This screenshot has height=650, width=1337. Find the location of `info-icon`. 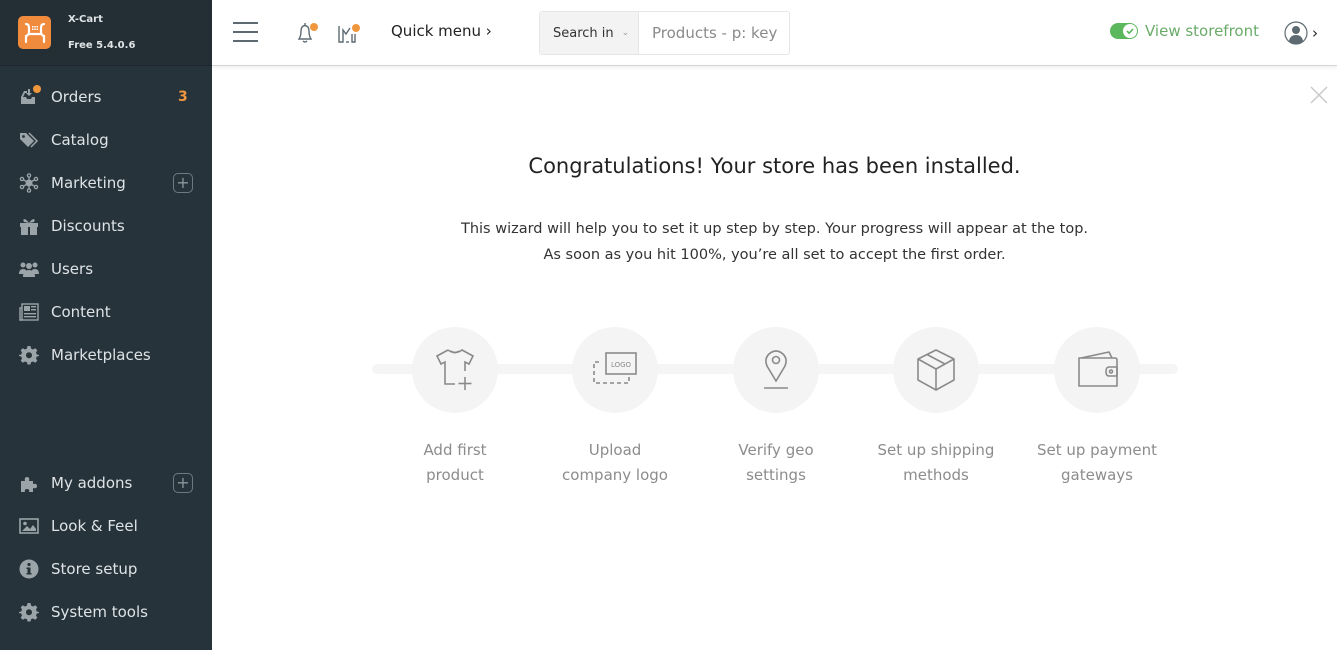

info-icon is located at coordinates (29, 569).